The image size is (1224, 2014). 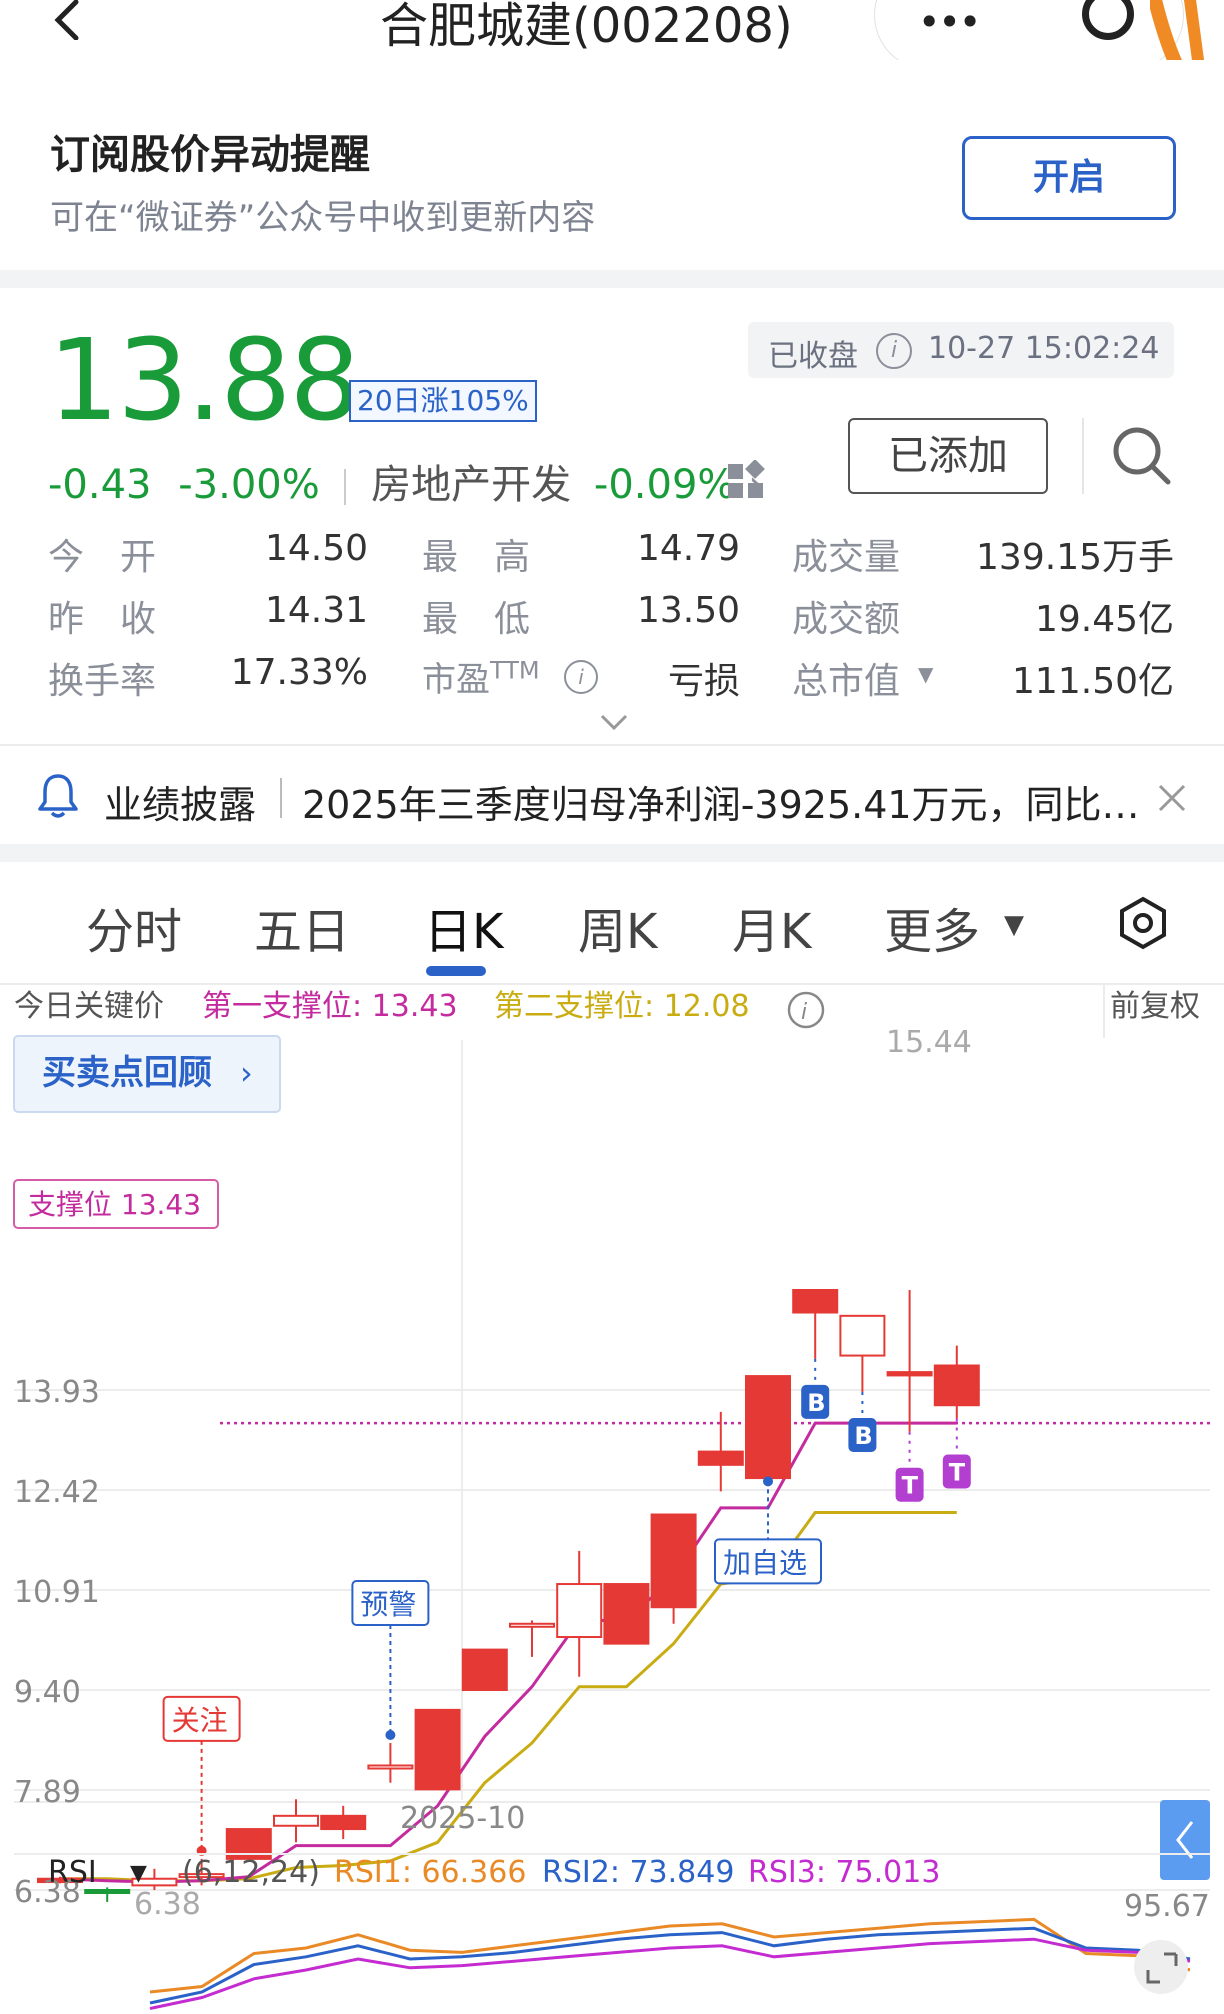 I want to click on stat-label-turnover-rate: 换手率, so click(x=102, y=681).